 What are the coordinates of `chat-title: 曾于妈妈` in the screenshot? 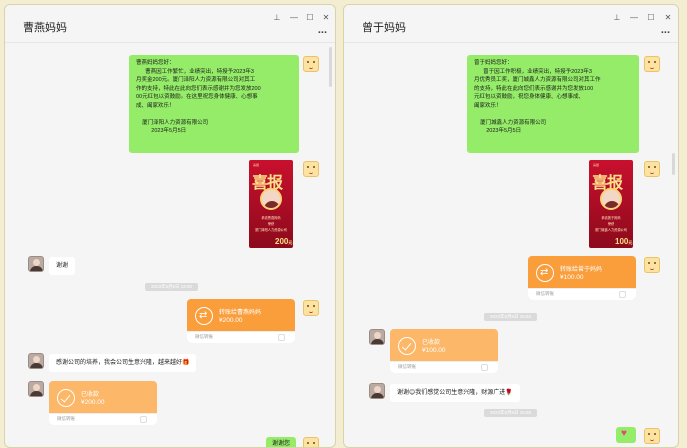 It's located at (384, 28).